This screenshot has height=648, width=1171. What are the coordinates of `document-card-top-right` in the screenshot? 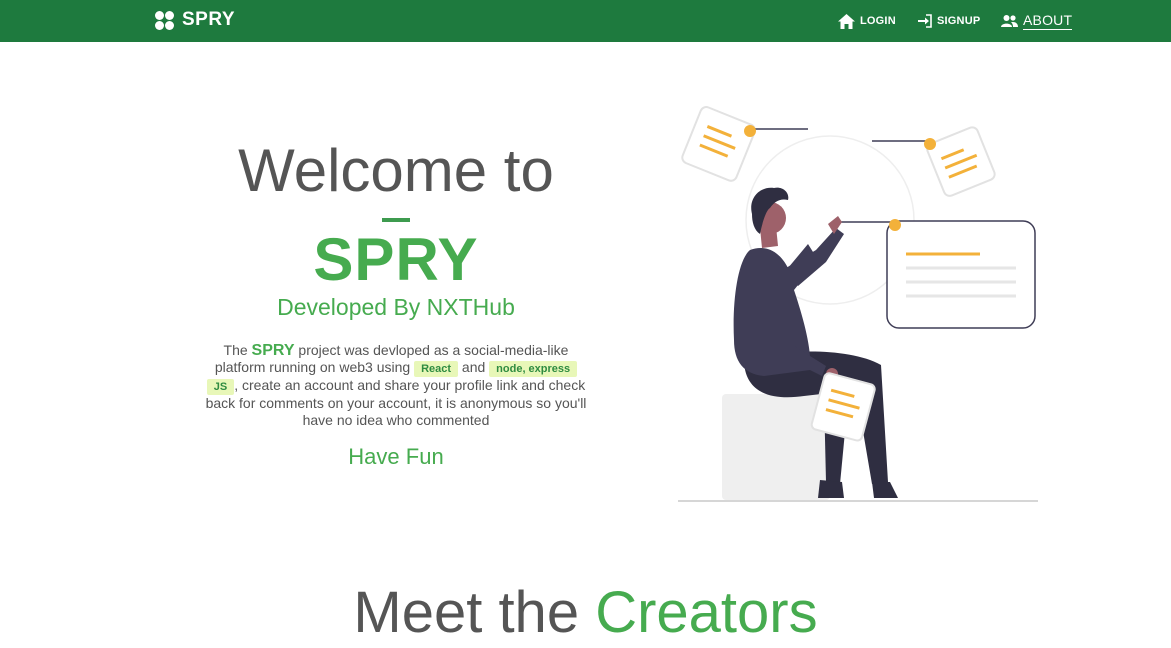 It's located at (961, 161).